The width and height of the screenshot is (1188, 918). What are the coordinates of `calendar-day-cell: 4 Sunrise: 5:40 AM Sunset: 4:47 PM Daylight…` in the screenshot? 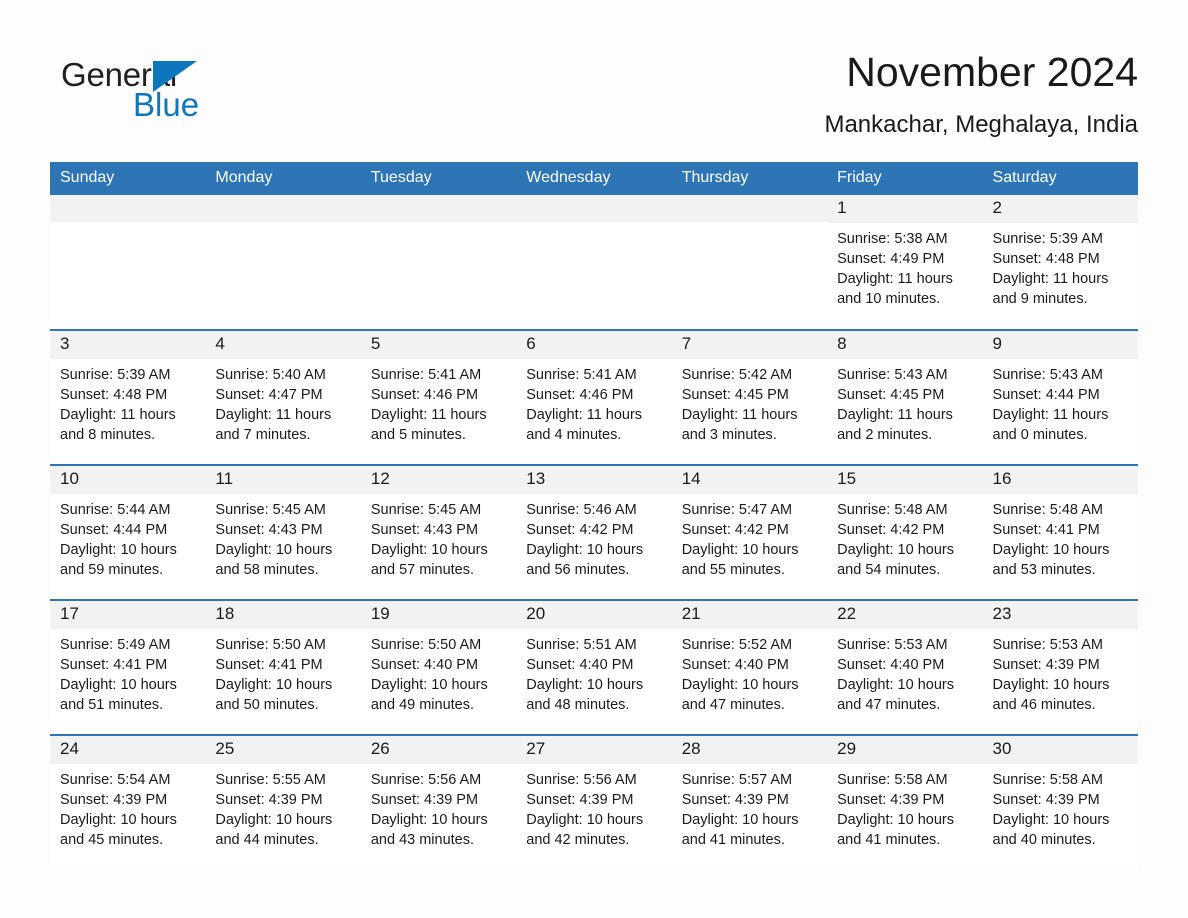 It's located at (283, 396).